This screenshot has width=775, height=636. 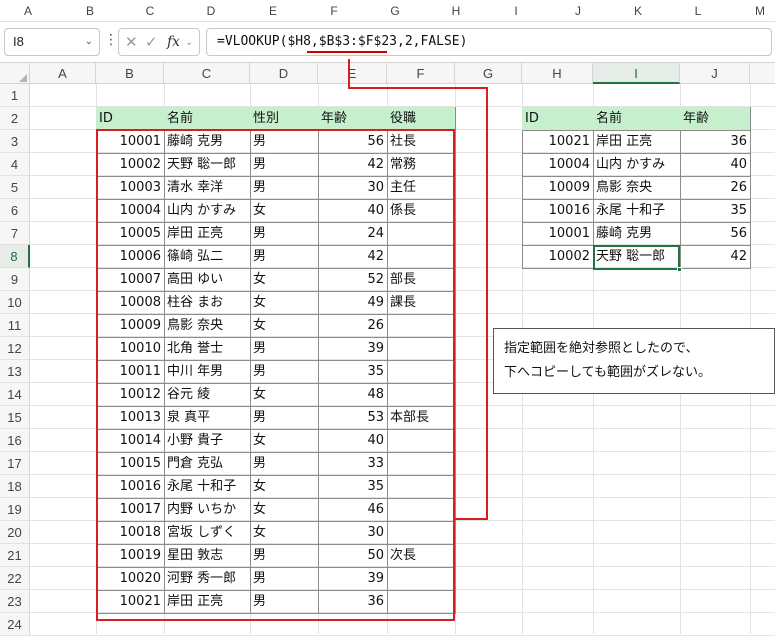 I want to click on row-header-21: 21, so click(x=15, y=555).